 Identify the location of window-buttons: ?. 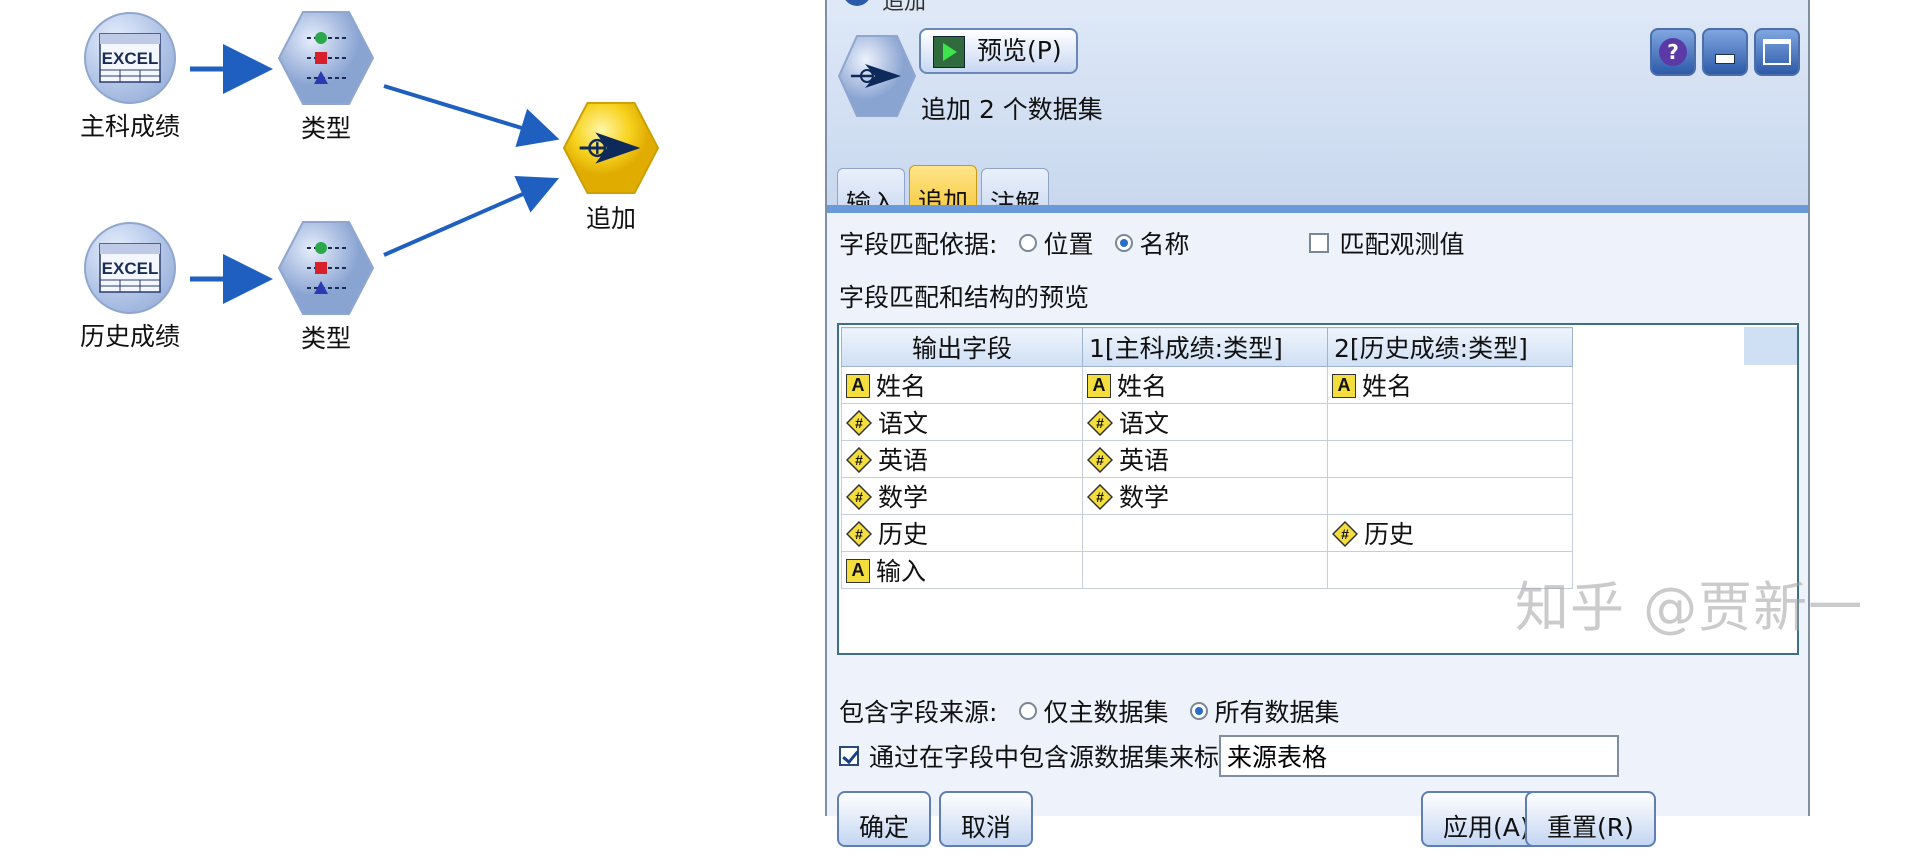
(1725, 52).